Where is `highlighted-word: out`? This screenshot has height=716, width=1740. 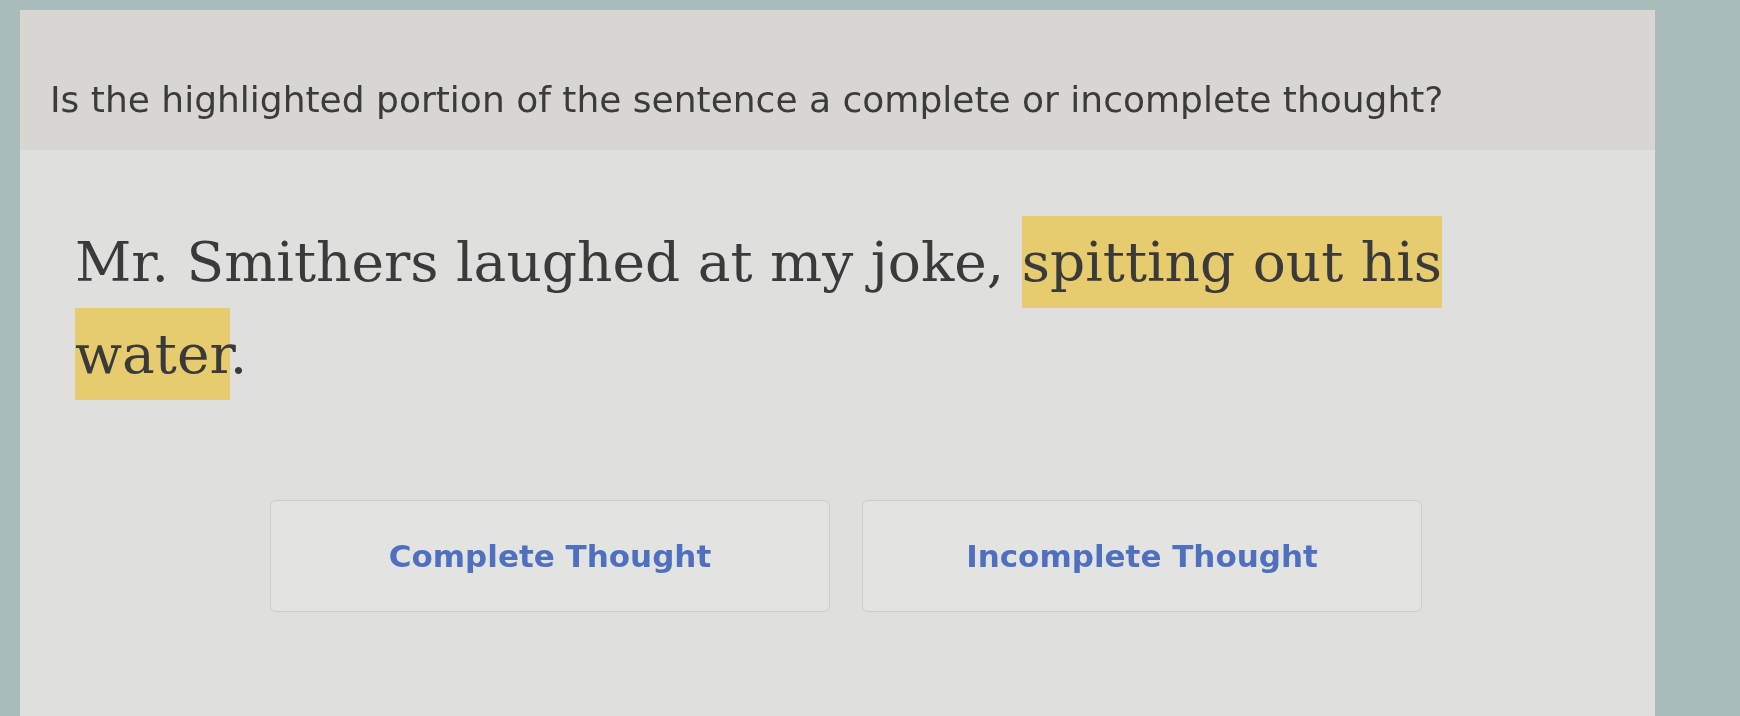
highlighted-word: out is located at coordinates (1306, 262).